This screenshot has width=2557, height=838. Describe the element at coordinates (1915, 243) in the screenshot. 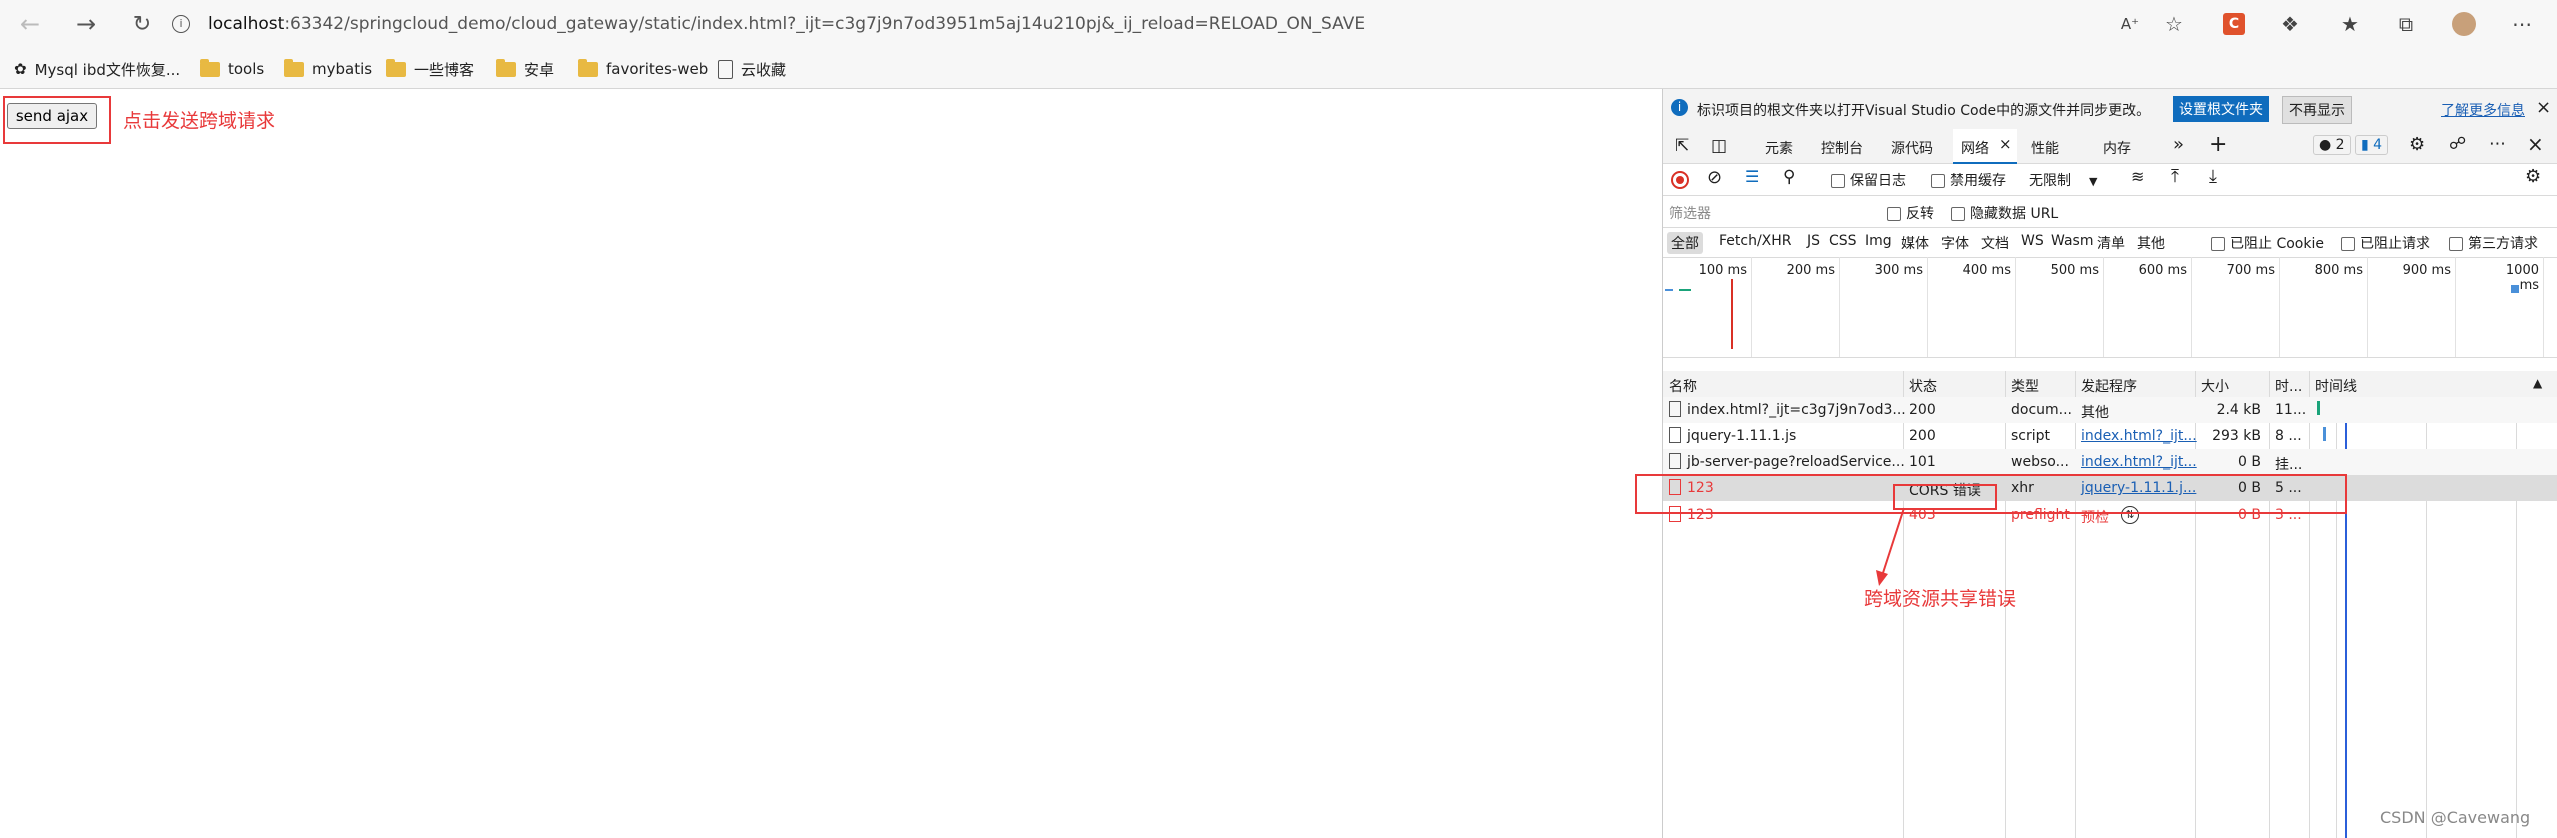

I see `filter-media: 媒体` at that location.